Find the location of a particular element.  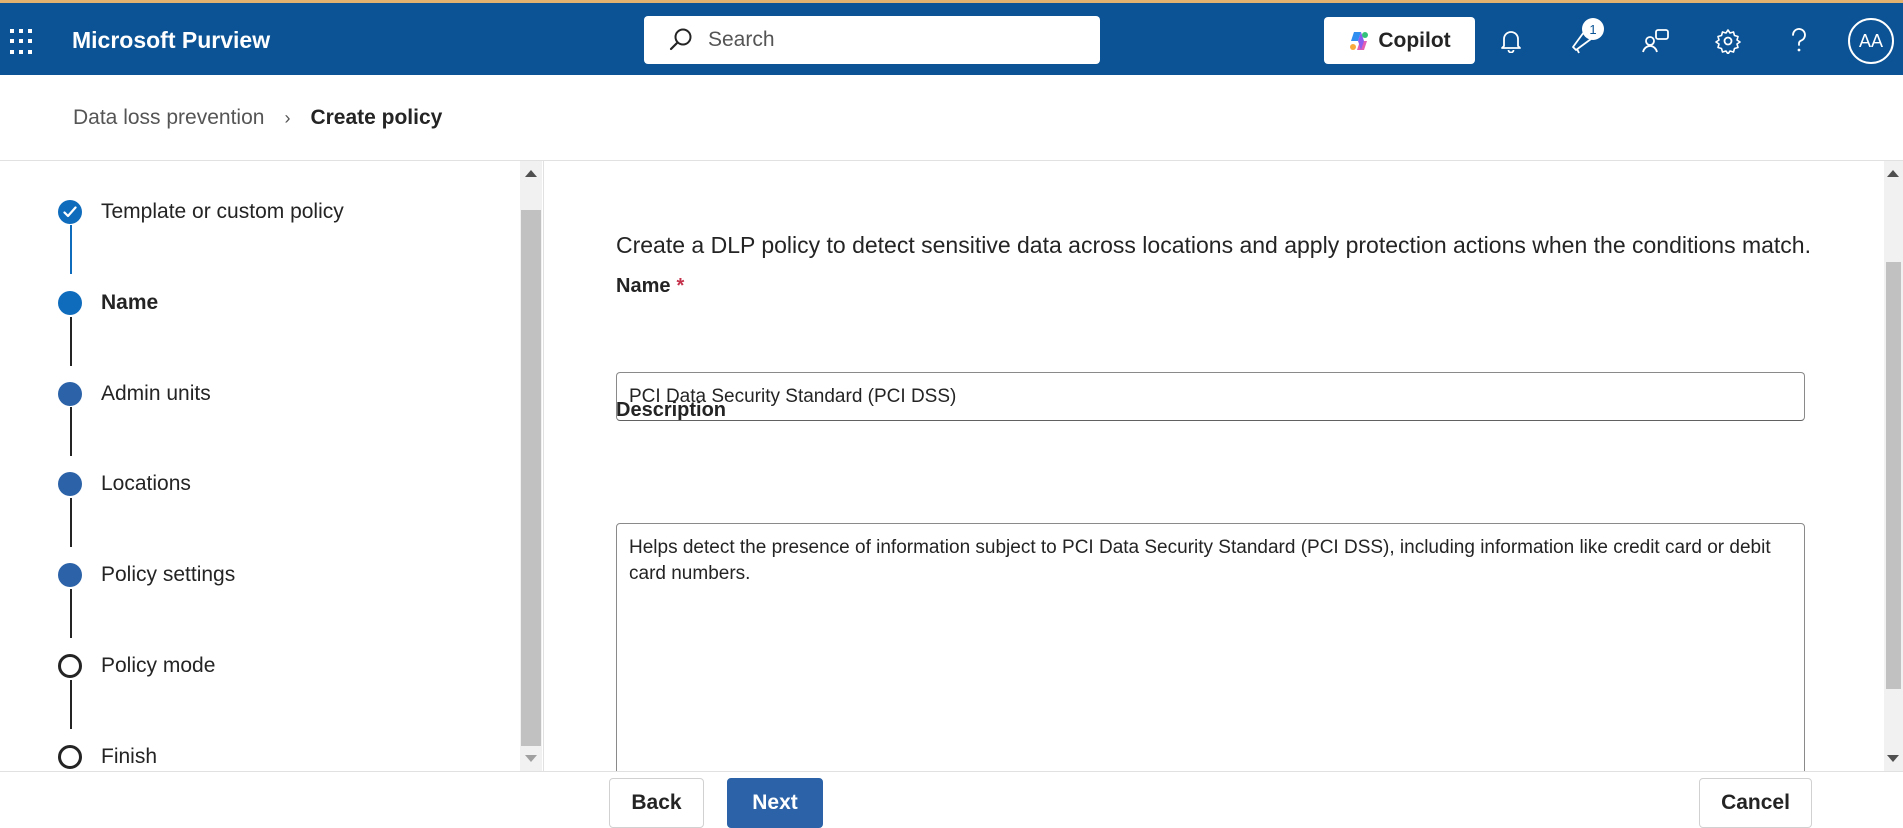

step-policy-settings: Policy settings is located at coordinates (146, 575).